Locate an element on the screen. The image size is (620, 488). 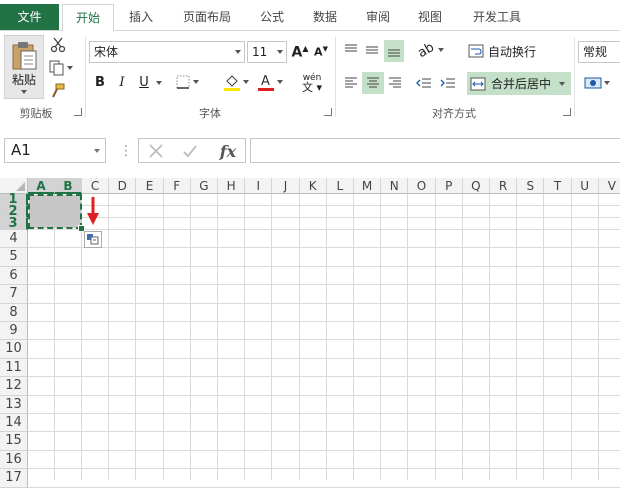
more-dots-icon: ⋮ is located at coordinates (126, 151).